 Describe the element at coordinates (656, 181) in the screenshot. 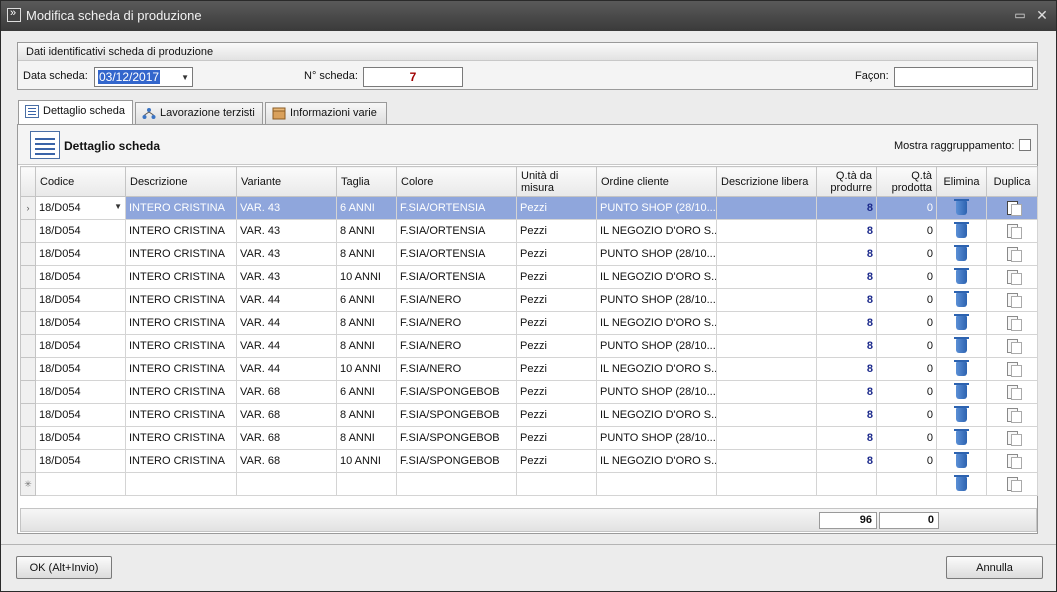

I see `column-header: Ordine cliente` at that location.